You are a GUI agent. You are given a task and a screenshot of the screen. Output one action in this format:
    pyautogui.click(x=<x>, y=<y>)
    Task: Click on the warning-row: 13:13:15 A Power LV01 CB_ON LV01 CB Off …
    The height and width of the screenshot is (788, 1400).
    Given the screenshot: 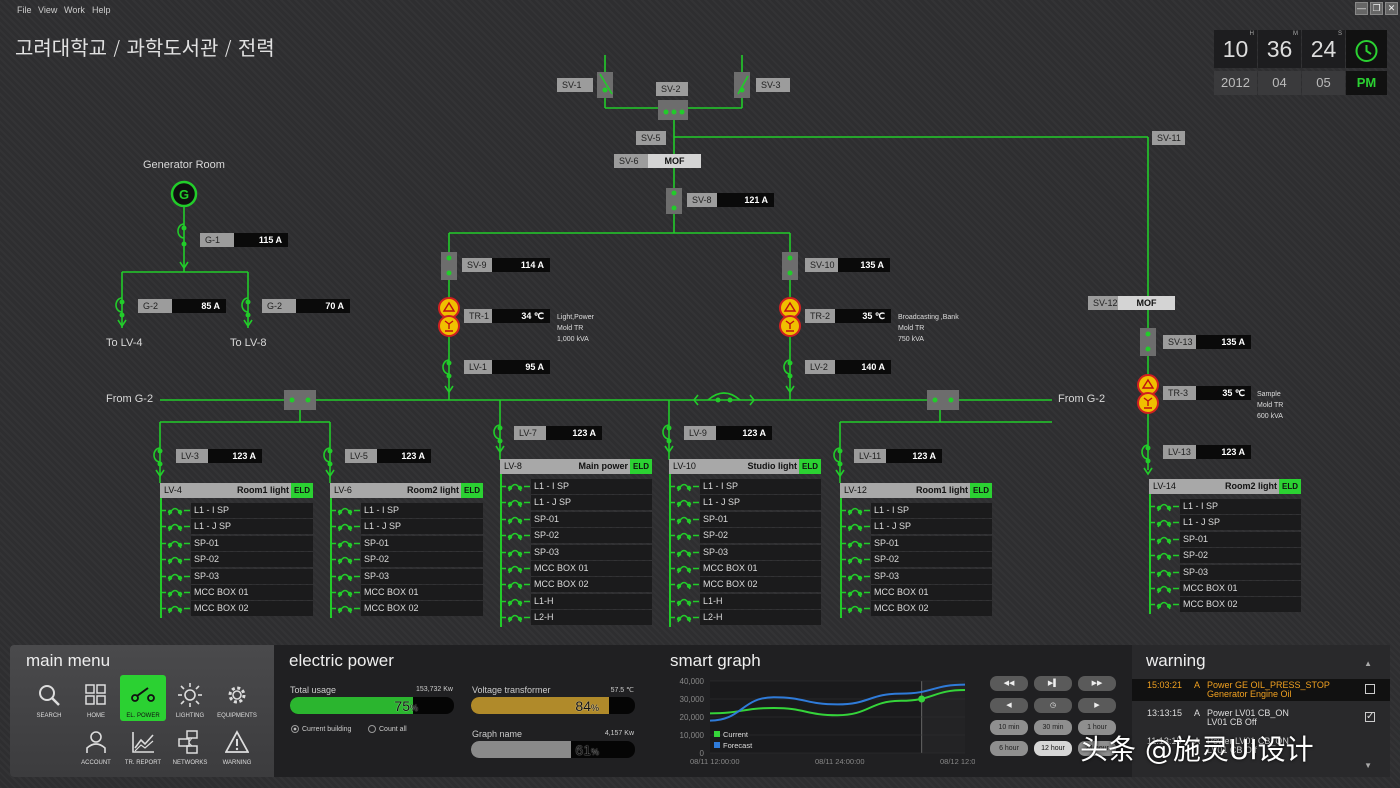 What is the action you would take?
    pyautogui.click(x=1261, y=718)
    